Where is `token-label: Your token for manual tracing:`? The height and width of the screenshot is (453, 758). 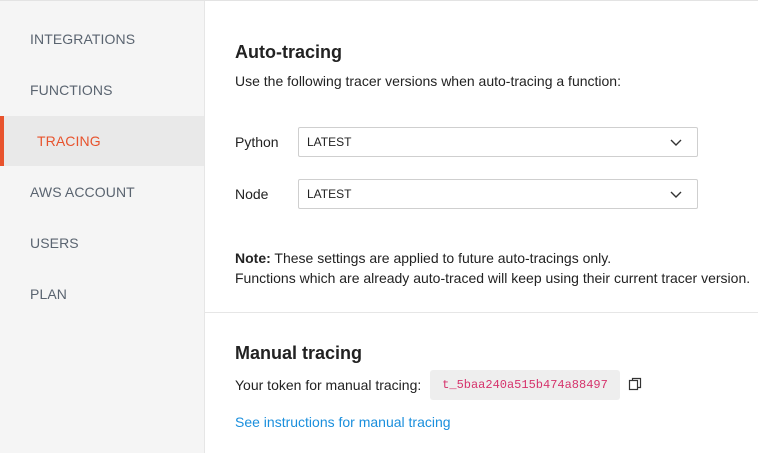 token-label: Your token for manual tracing: is located at coordinates (328, 385).